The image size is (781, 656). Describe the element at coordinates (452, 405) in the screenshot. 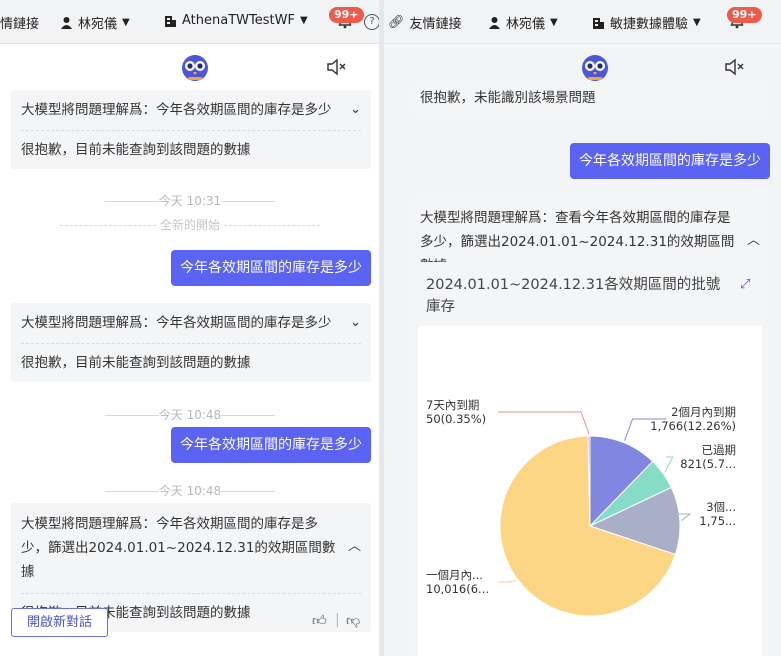

I see `slice-label-name: 7天內到期` at that location.